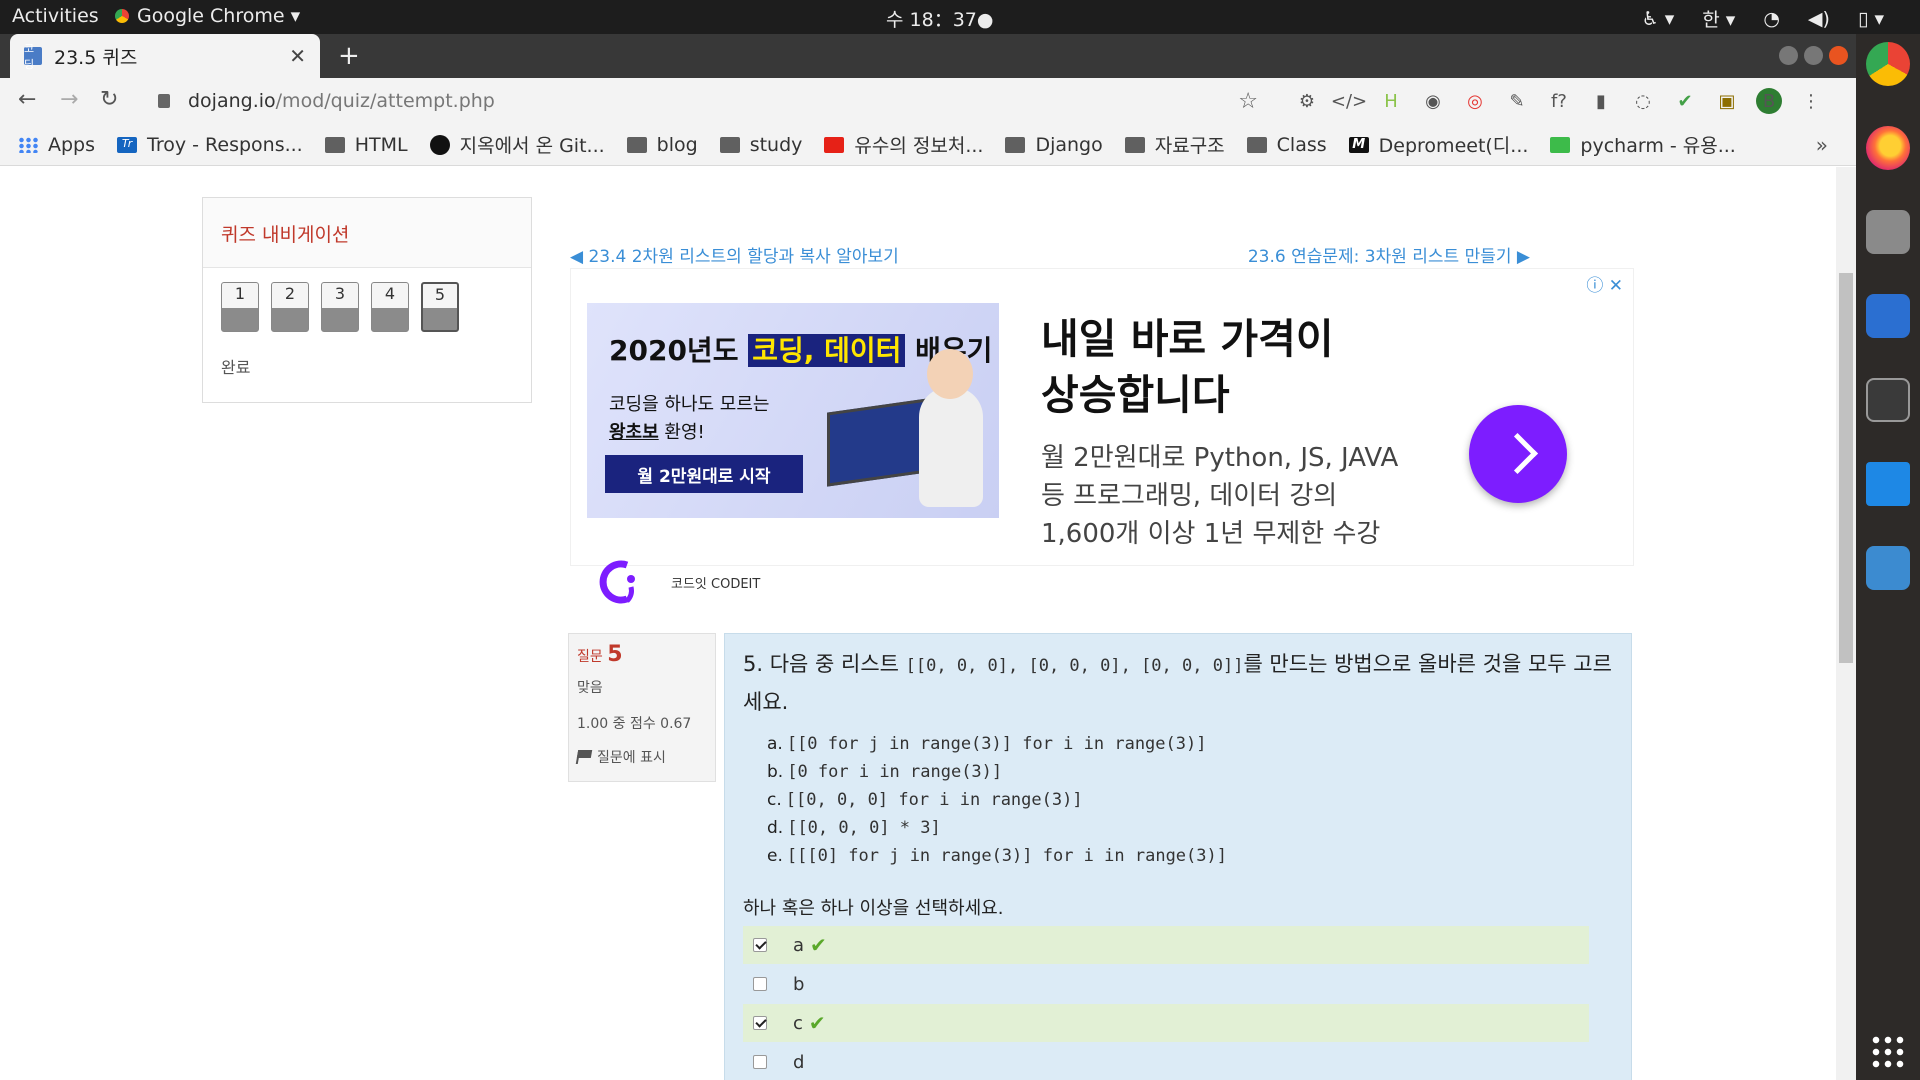 The image size is (1920, 1080). I want to click on chrome-icon, so click(1888, 64).